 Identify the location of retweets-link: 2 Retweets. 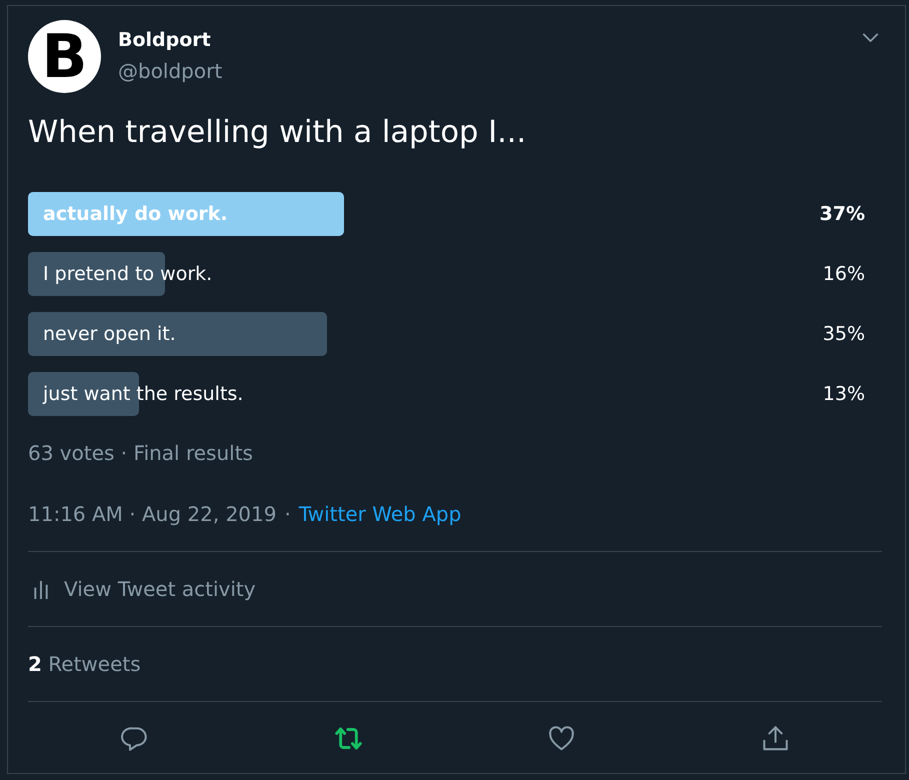
(84, 664).